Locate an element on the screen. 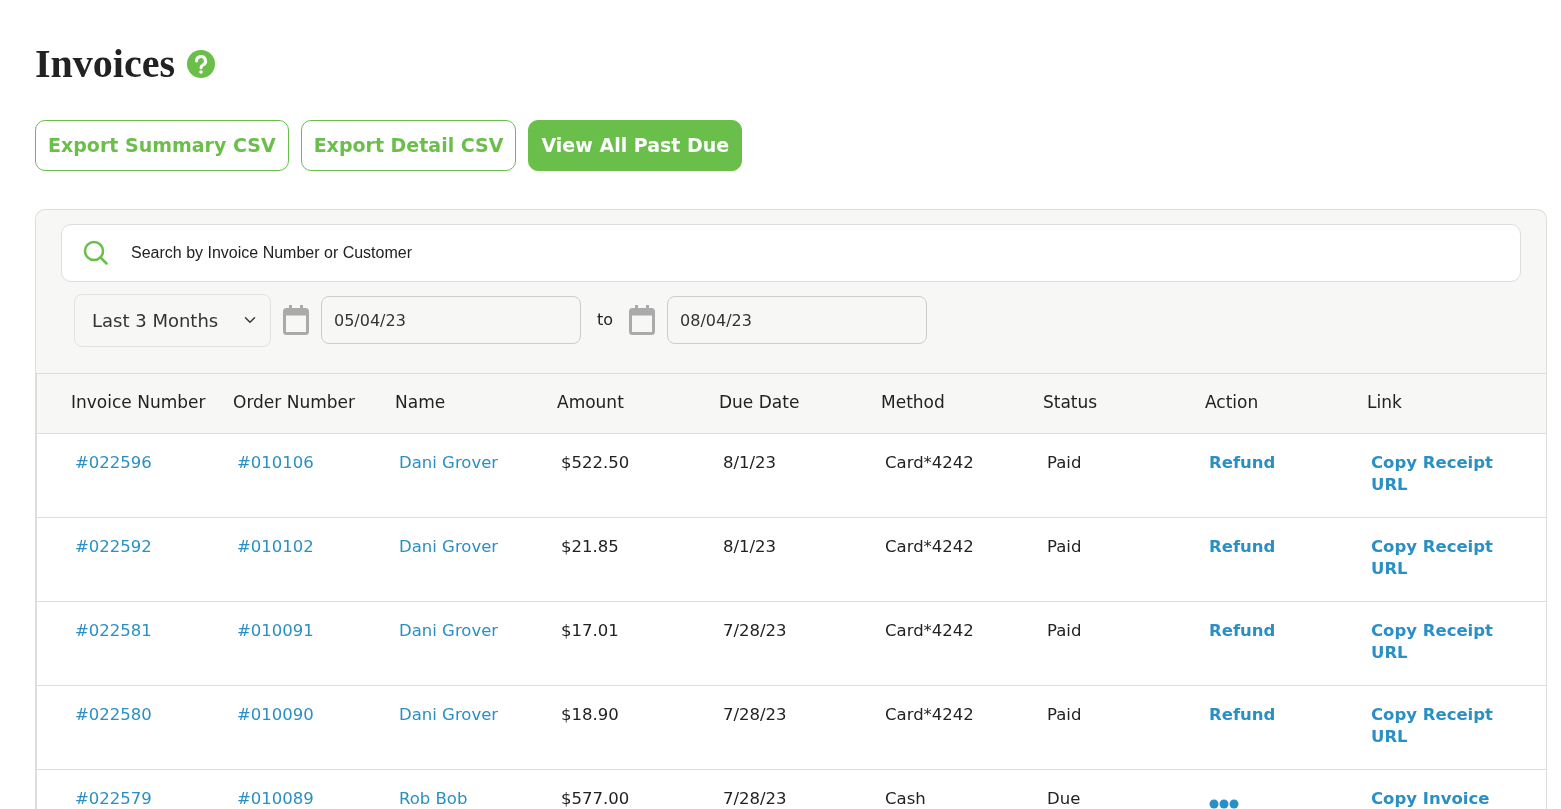 The width and height of the screenshot is (1561, 809). column-header: Amount is located at coordinates (590, 402).